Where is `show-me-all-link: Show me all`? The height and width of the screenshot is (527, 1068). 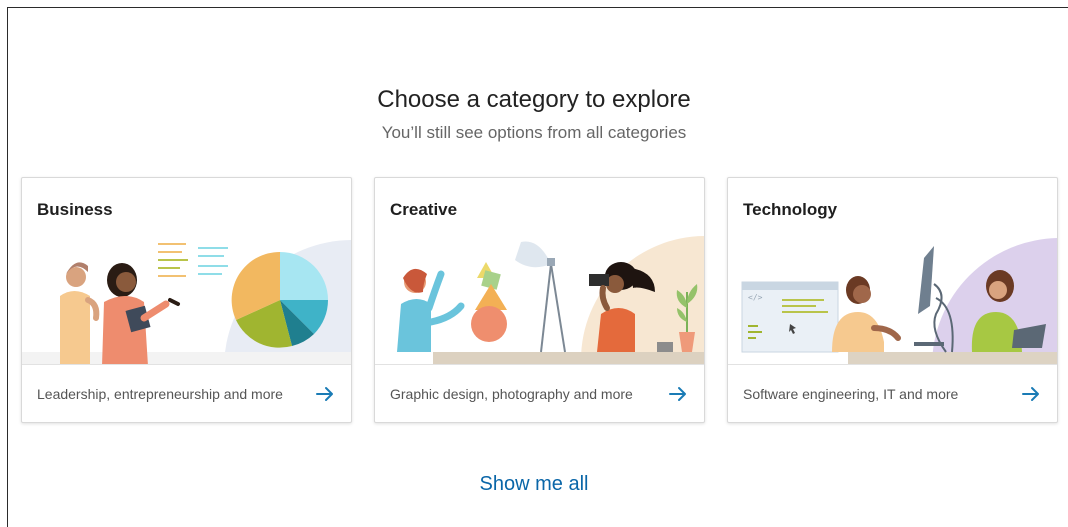
show-me-all-link: Show me all is located at coordinates (534, 484).